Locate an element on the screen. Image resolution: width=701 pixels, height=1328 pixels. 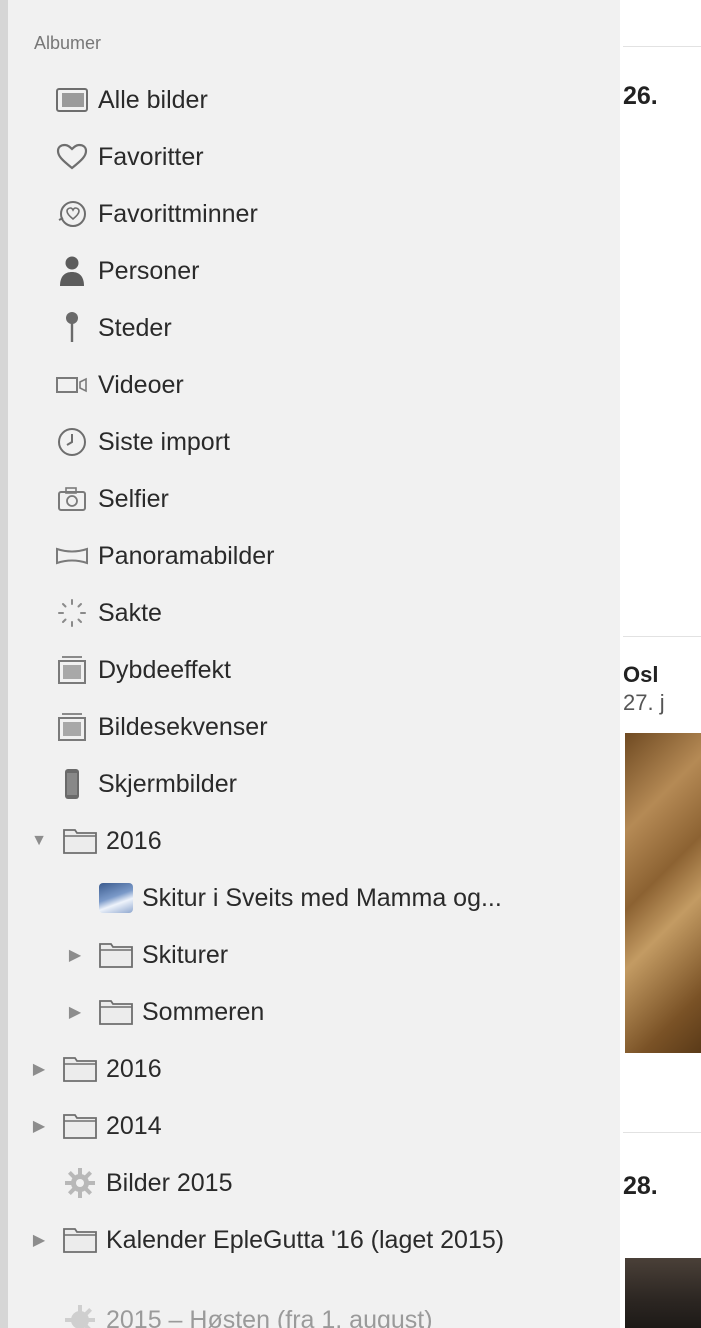
folder-2016-expanded: ▼ 2016 is located at coordinates (96, 841).